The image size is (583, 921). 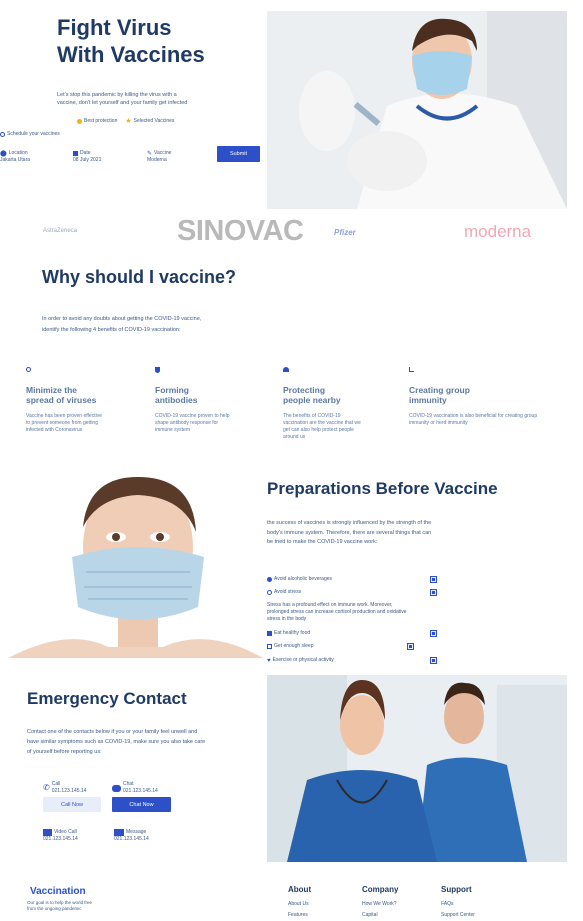 What do you see at coordinates (303, 579) in the screenshot?
I see `prep-item-label: Avoid alcoholic beverages` at bounding box center [303, 579].